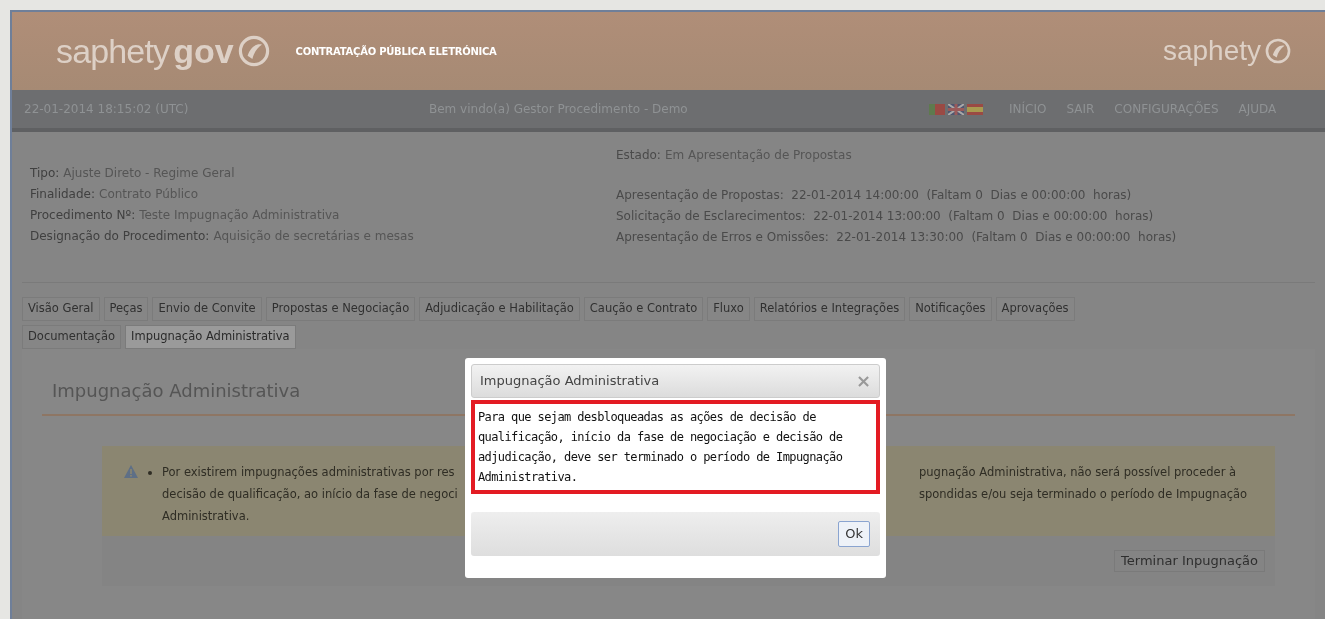 The image size is (1325, 619). I want to click on tab: Visão Geral, so click(61, 309).